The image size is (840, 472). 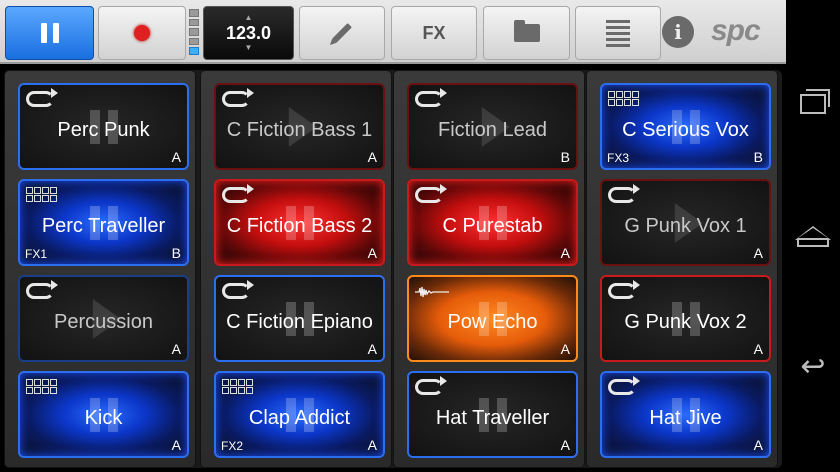 What do you see at coordinates (299, 226) in the screenshot?
I see `pad-label: C Fiction Bass 2` at bounding box center [299, 226].